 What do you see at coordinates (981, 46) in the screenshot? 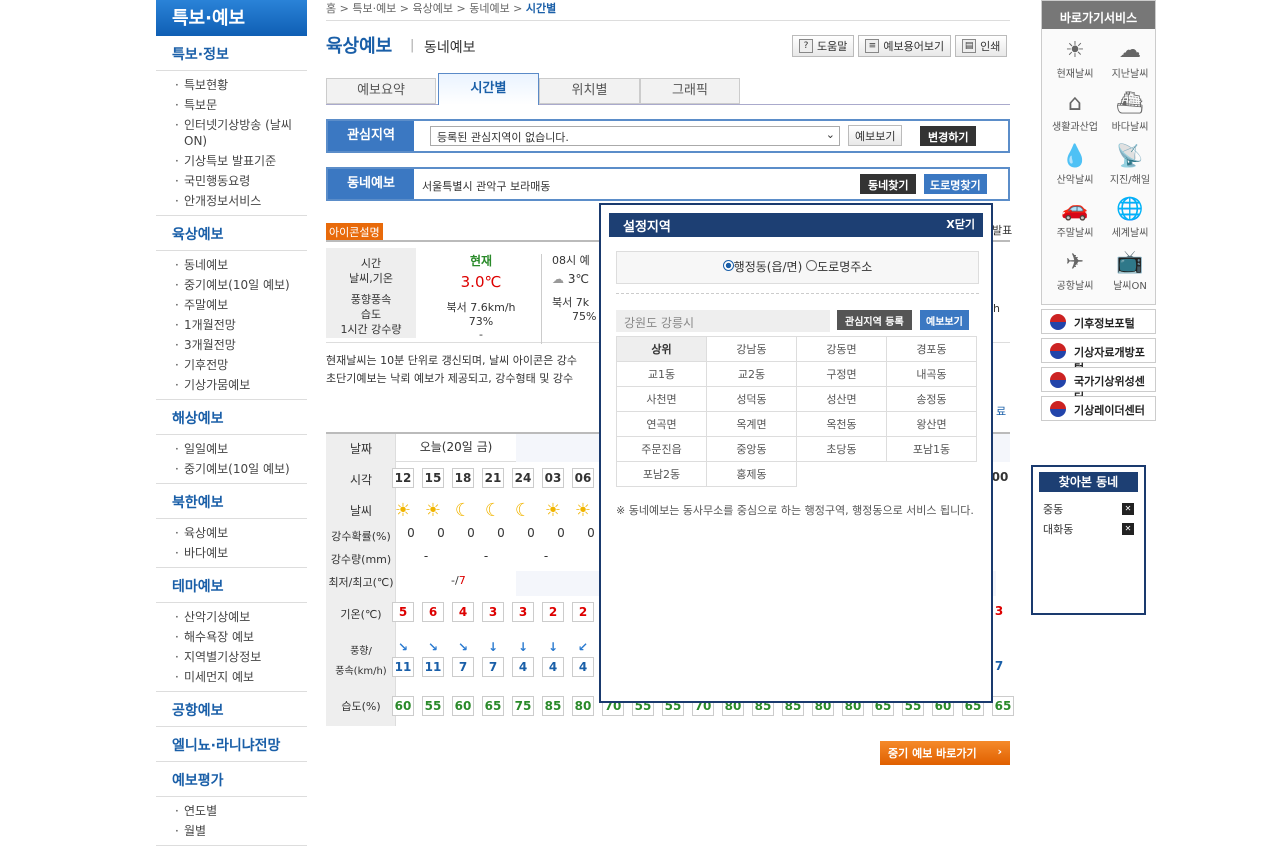
I see `print-button: ▤ 인쇄` at bounding box center [981, 46].